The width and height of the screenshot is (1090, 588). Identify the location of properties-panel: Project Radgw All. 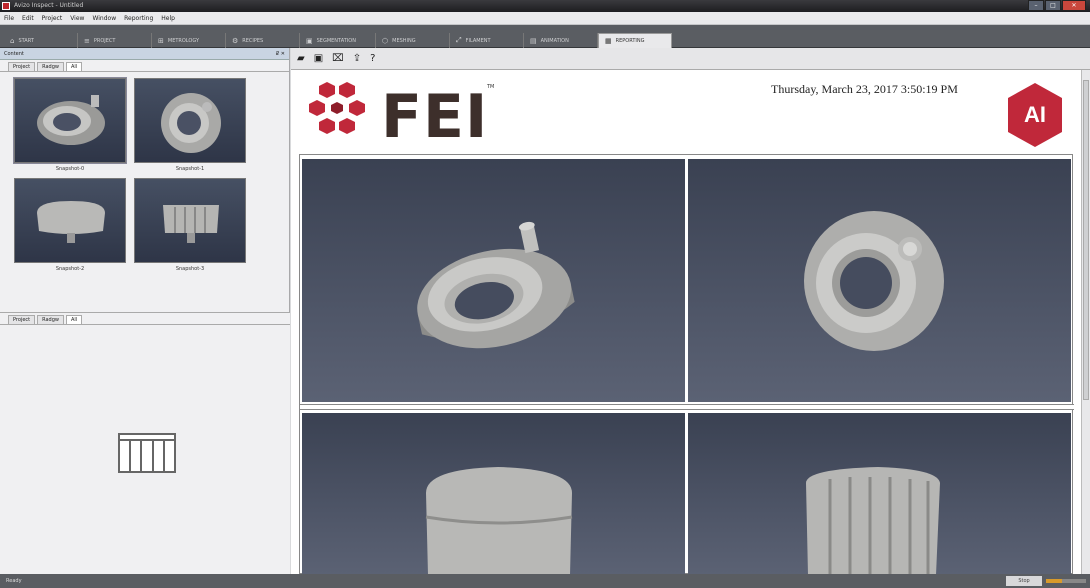
(145, 443).